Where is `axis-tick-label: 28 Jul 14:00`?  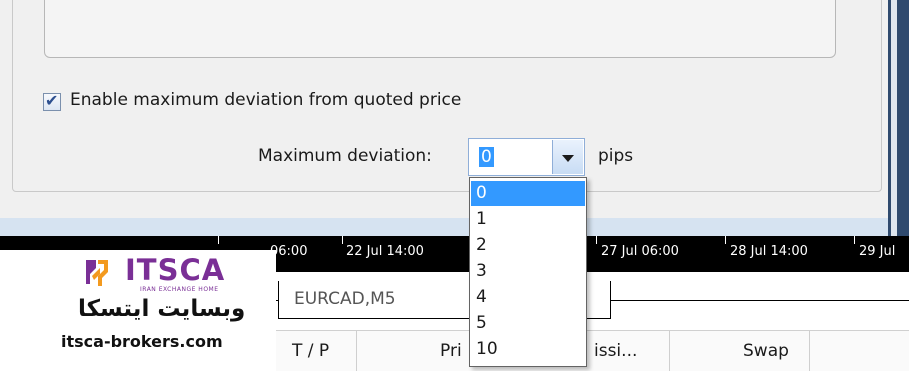 axis-tick-label: 28 Jul 14:00 is located at coordinates (769, 251).